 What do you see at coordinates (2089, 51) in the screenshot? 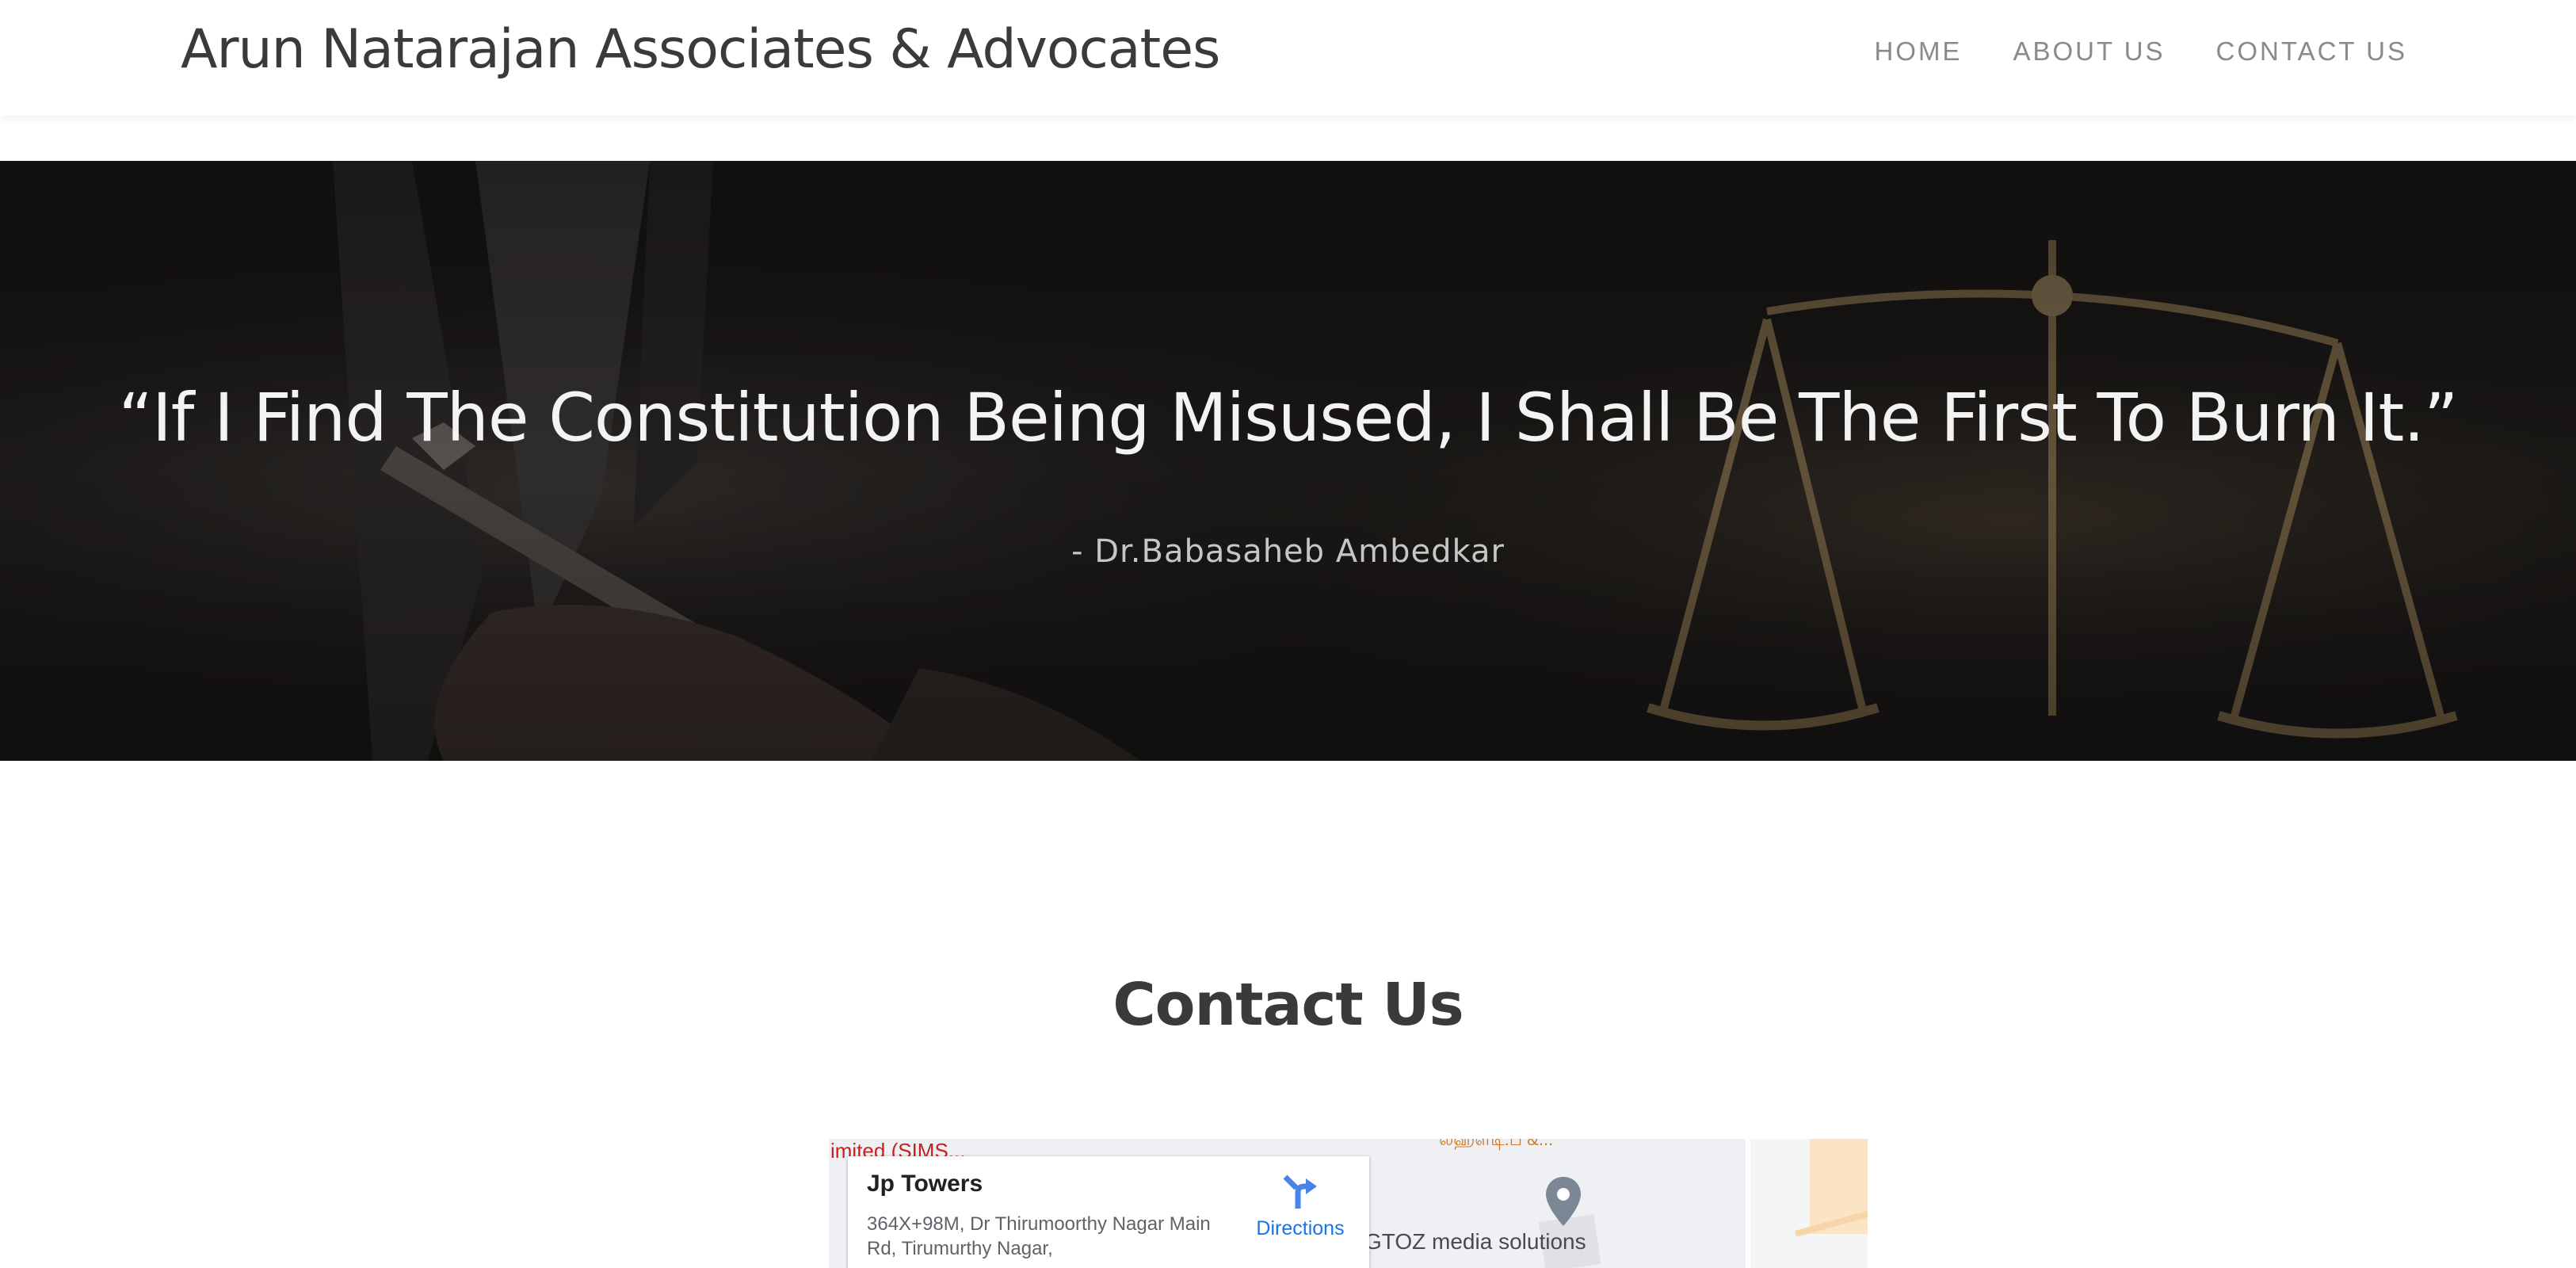
I see `nav-about-us: ABOUT US` at bounding box center [2089, 51].